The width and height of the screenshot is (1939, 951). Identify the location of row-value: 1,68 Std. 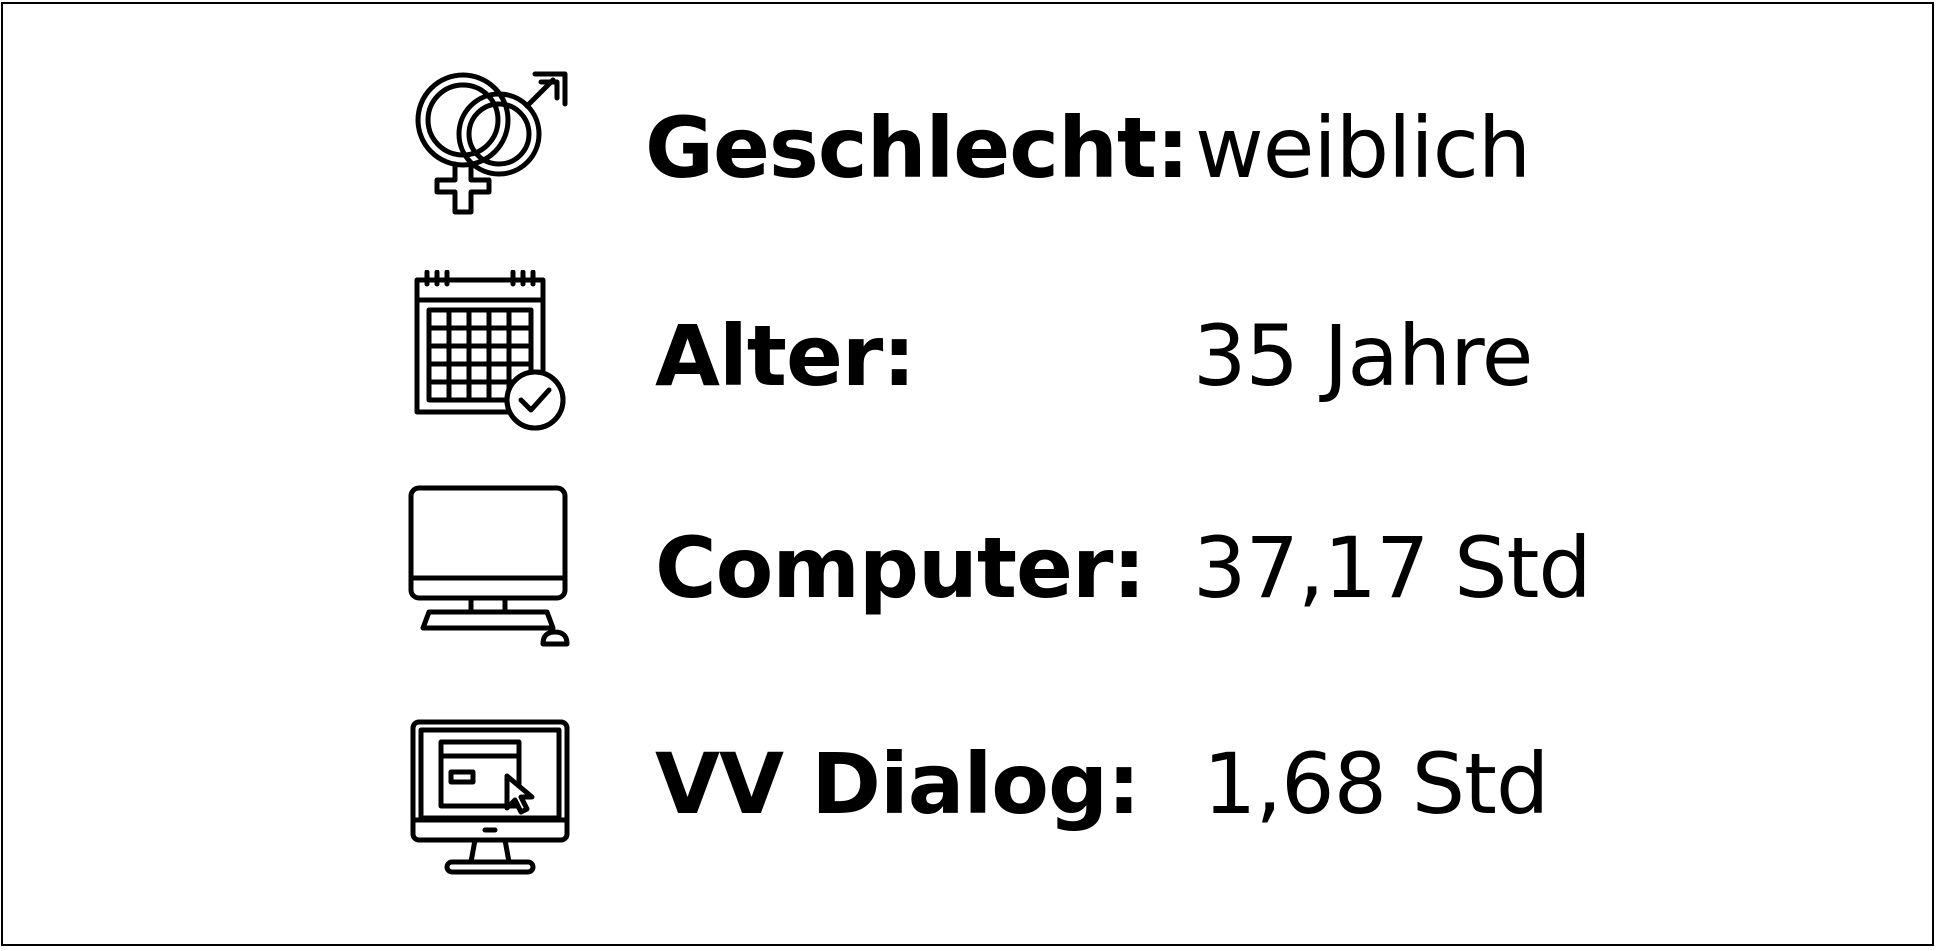
(1376, 784).